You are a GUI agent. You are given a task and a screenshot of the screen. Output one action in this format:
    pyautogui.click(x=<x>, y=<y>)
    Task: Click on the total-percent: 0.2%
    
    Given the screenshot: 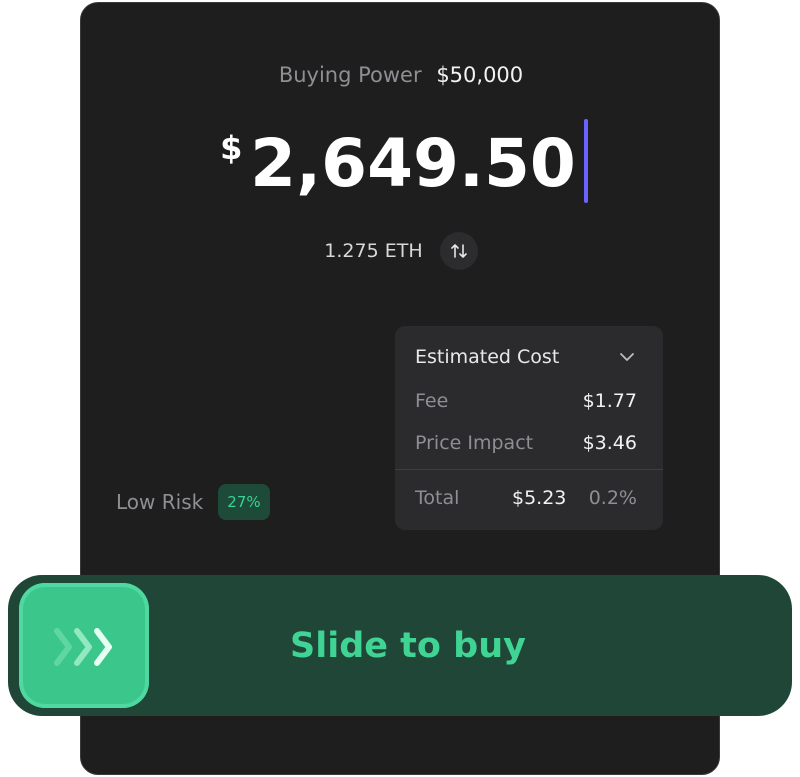 What is the action you would take?
    pyautogui.click(x=612, y=498)
    